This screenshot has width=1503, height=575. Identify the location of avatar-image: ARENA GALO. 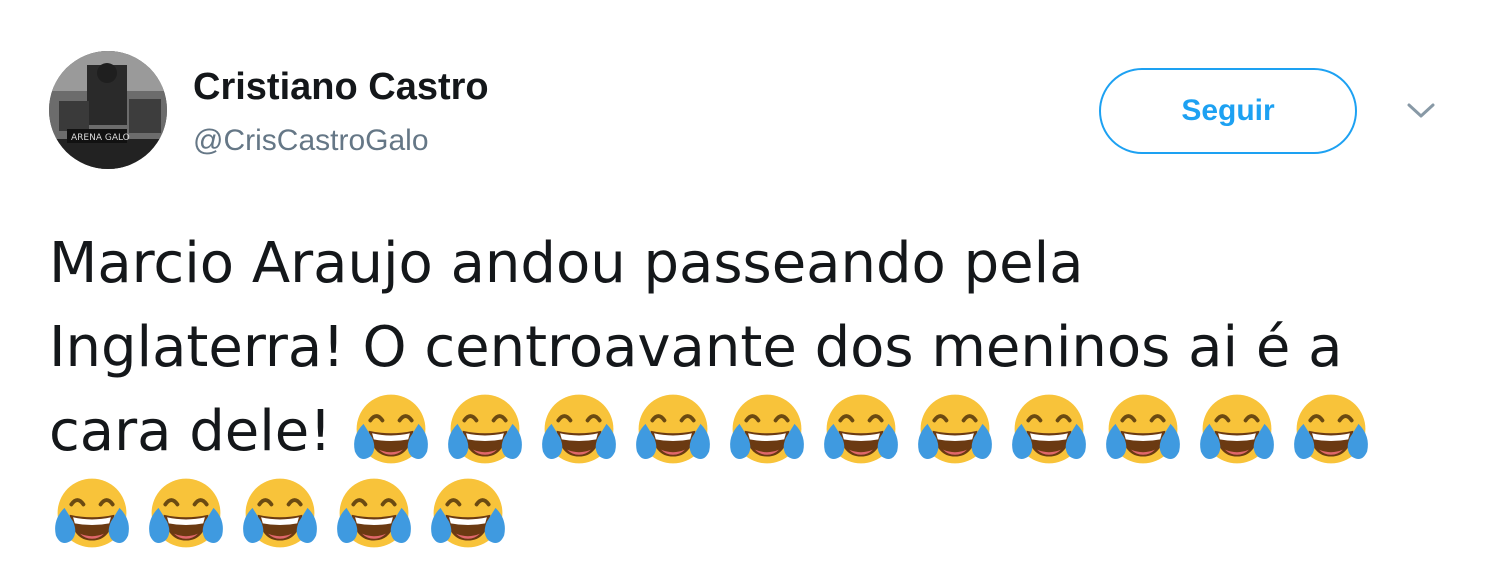
(108, 110).